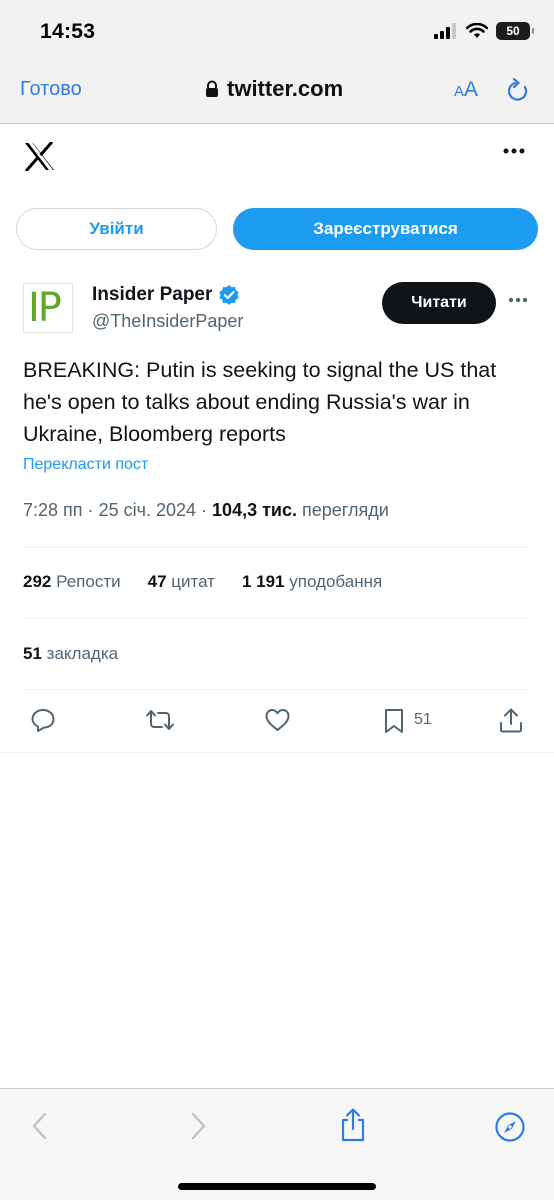 The width and height of the screenshot is (554, 1200). I want to click on likes-stat: 1 191 уподобання, so click(312, 582).